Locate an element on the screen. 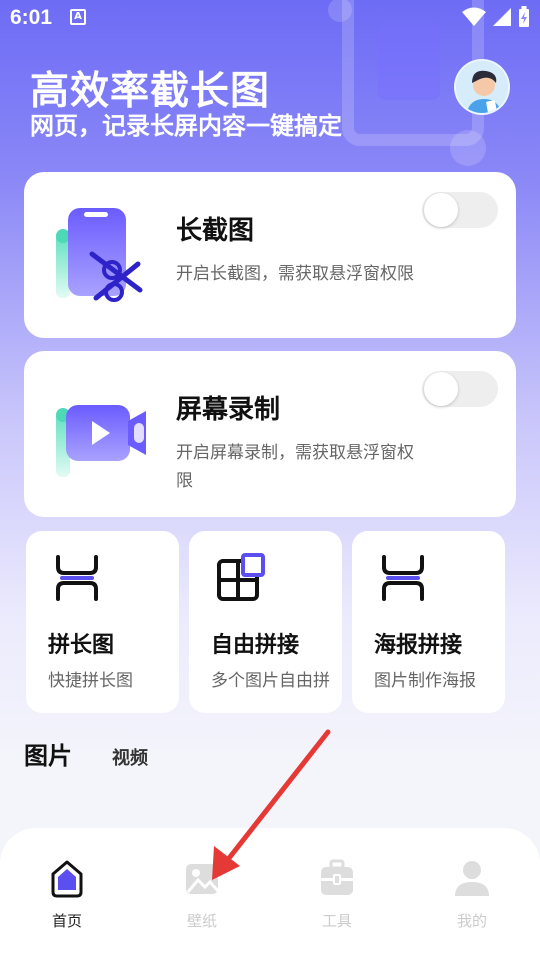  card-description: 开启屏幕录制，需获取悬浮窗权限 is located at coordinates (295, 467).